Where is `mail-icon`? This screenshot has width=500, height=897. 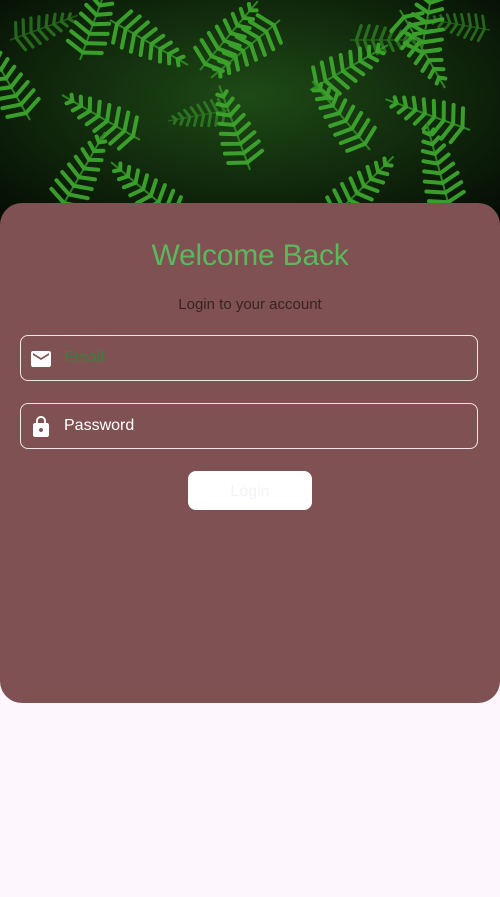 mail-icon is located at coordinates (41, 359).